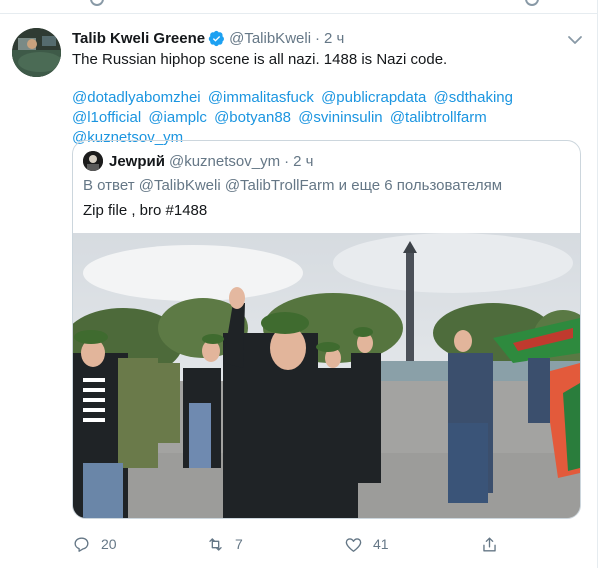 This screenshot has width=616, height=568. I want to click on like-icon, so click(353, 544).